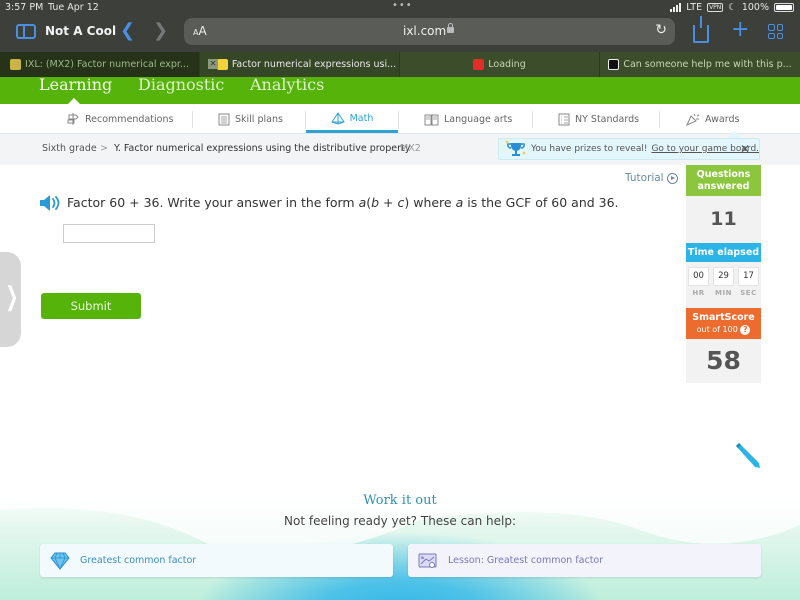 This screenshot has width=800, height=600. What do you see at coordinates (564, 119) in the screenshot?
I see `checklist-icon` at bounding box center [564, 119].